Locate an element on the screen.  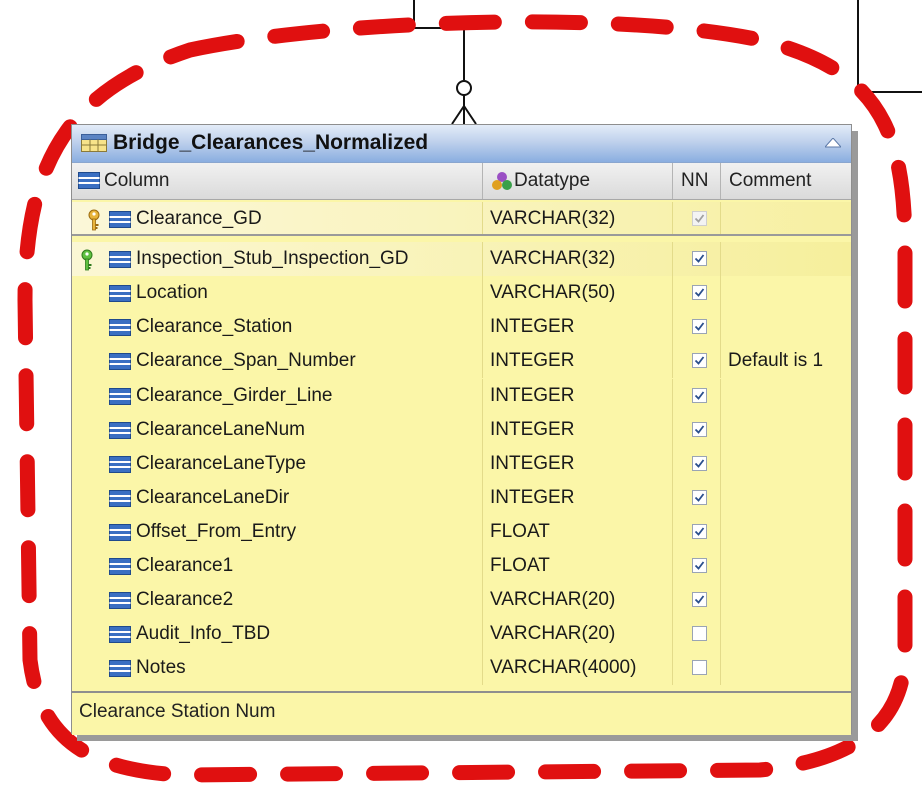
column-name: Inspection_Stub_Inspection_GD is located at coordinates (272, 258).